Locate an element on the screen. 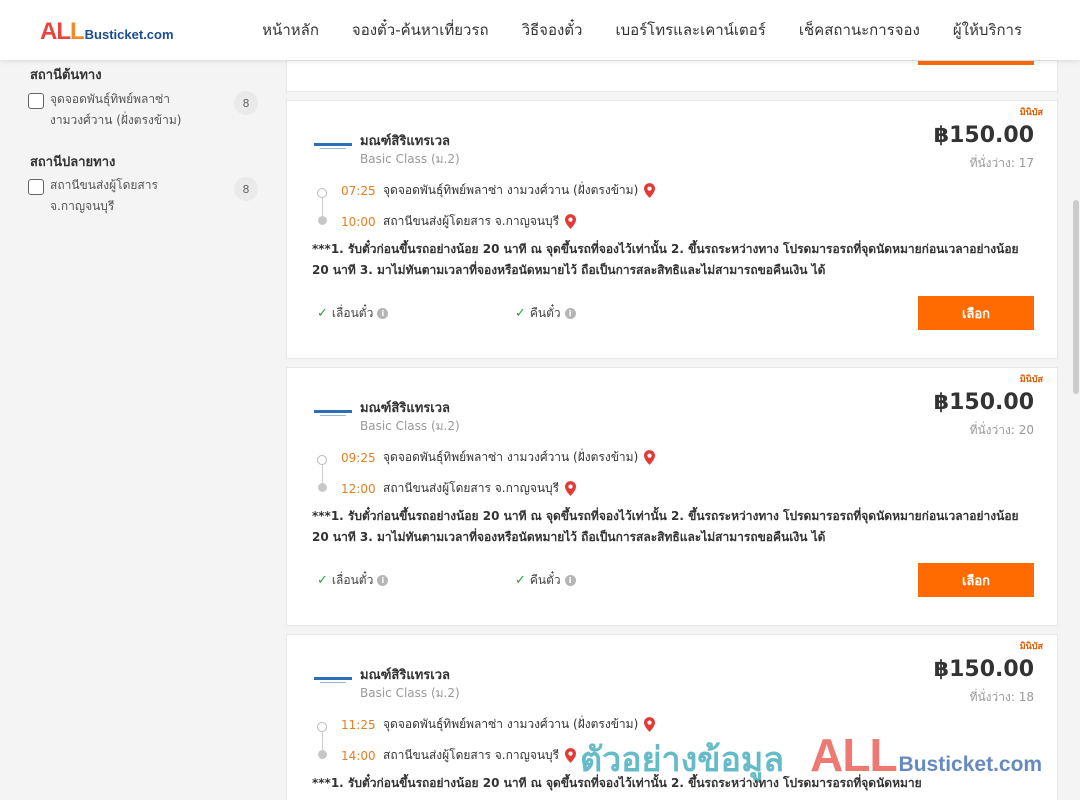 The height and width of the screenshot is (800, 1080). destination-filter-label: สถานีขนส่งผู้โดยสาร จ.กาญจนบุรี is located at coordinates (104, 195).